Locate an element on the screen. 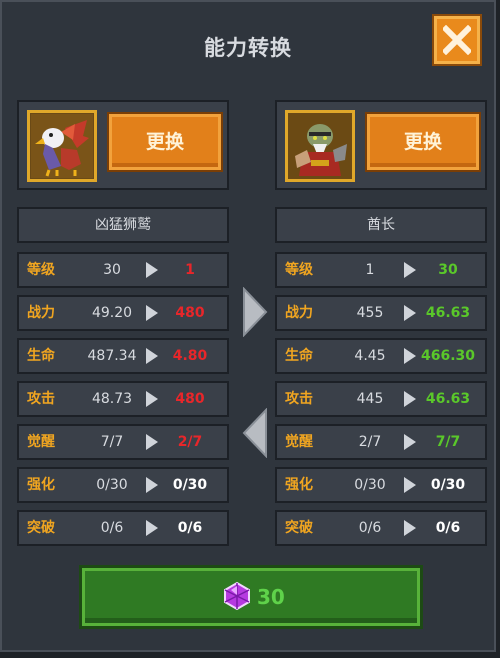  left-stat-row: 强化 0/30 0/30 is located at coordinates (123, 485).